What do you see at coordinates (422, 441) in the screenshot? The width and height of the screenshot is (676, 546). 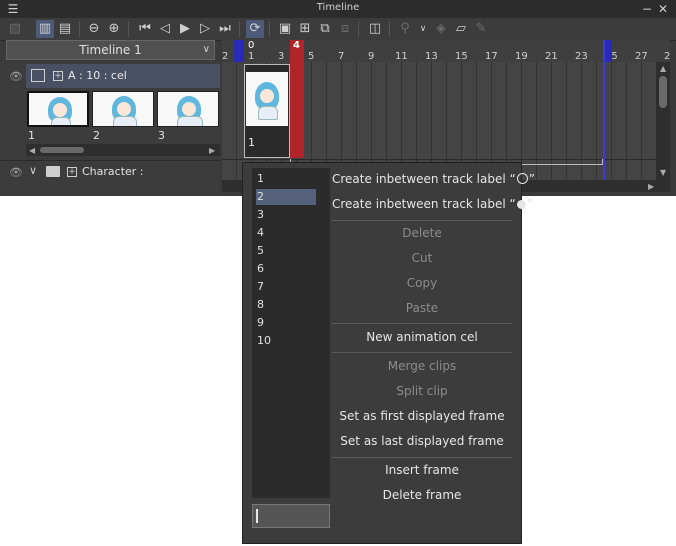 I see `menu-item-set-last-frame: Set as last displayed frame` at bounding box center [422, 441].